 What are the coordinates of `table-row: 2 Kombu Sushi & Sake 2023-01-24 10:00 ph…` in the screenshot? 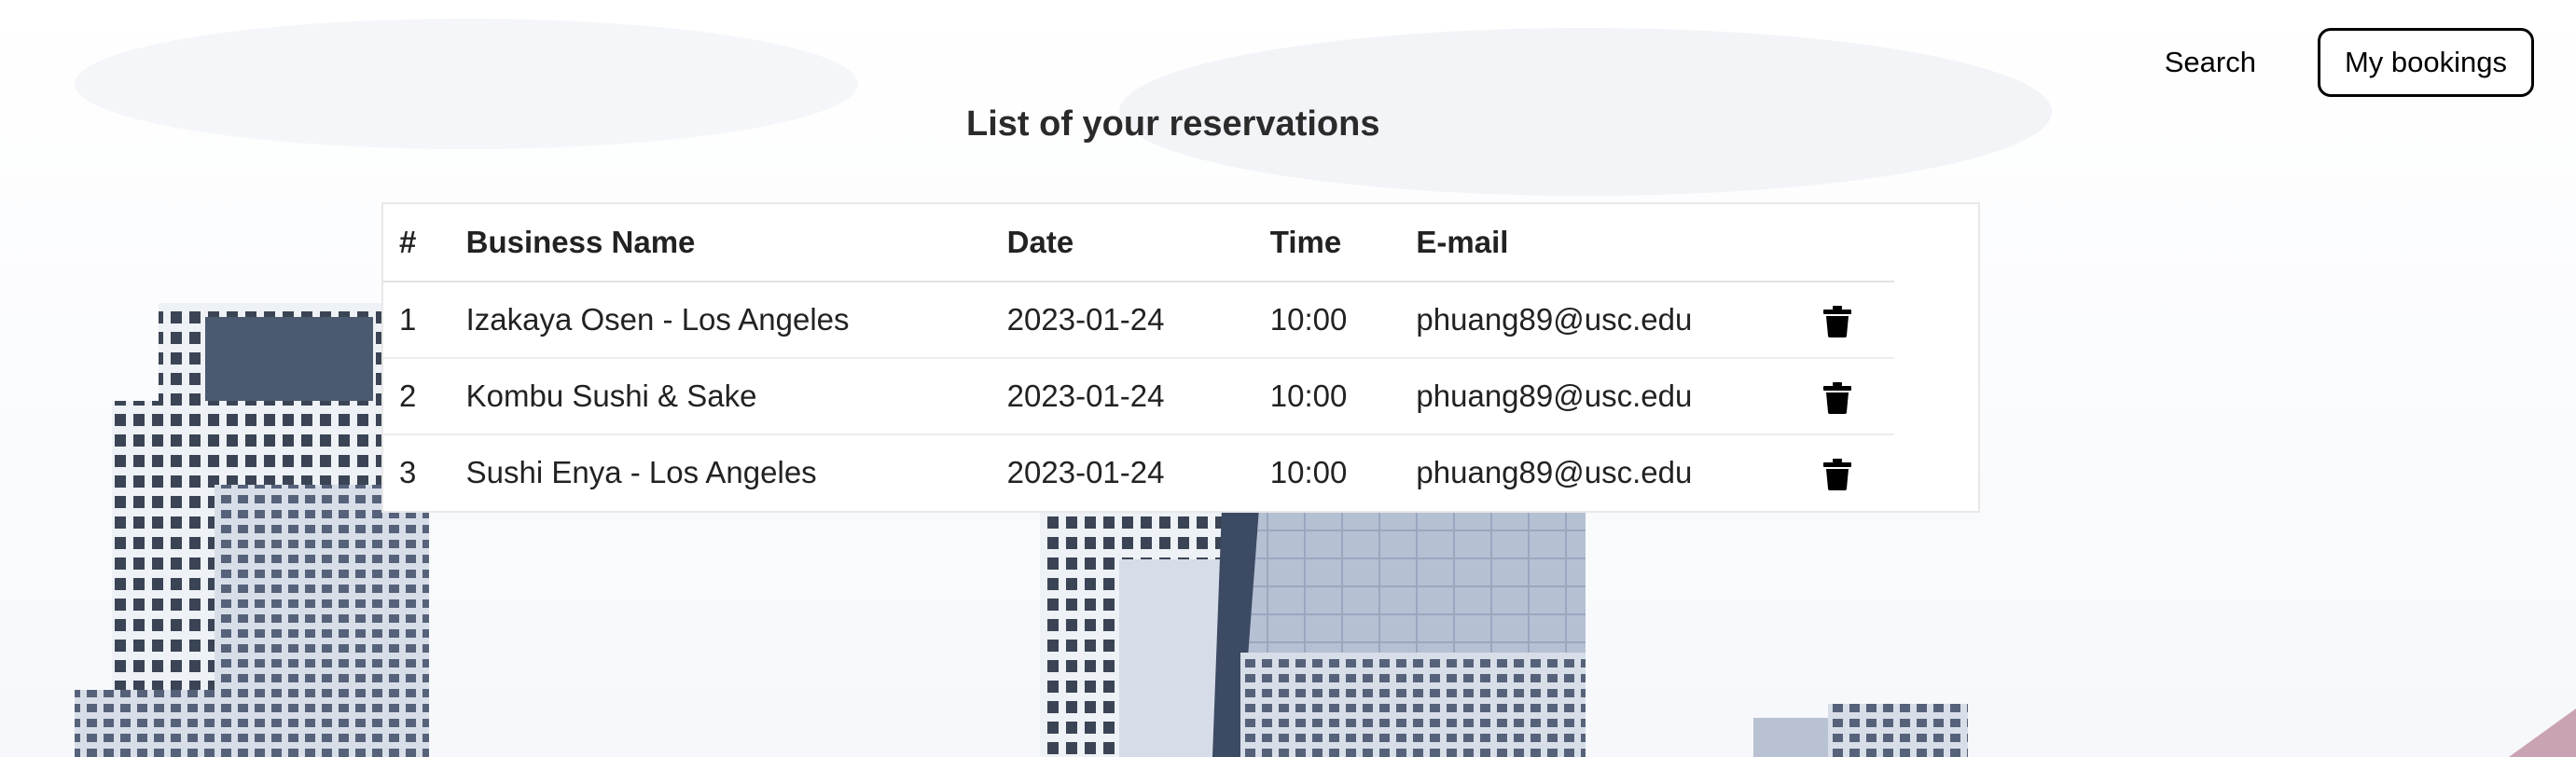 It's located at (1138, 396).